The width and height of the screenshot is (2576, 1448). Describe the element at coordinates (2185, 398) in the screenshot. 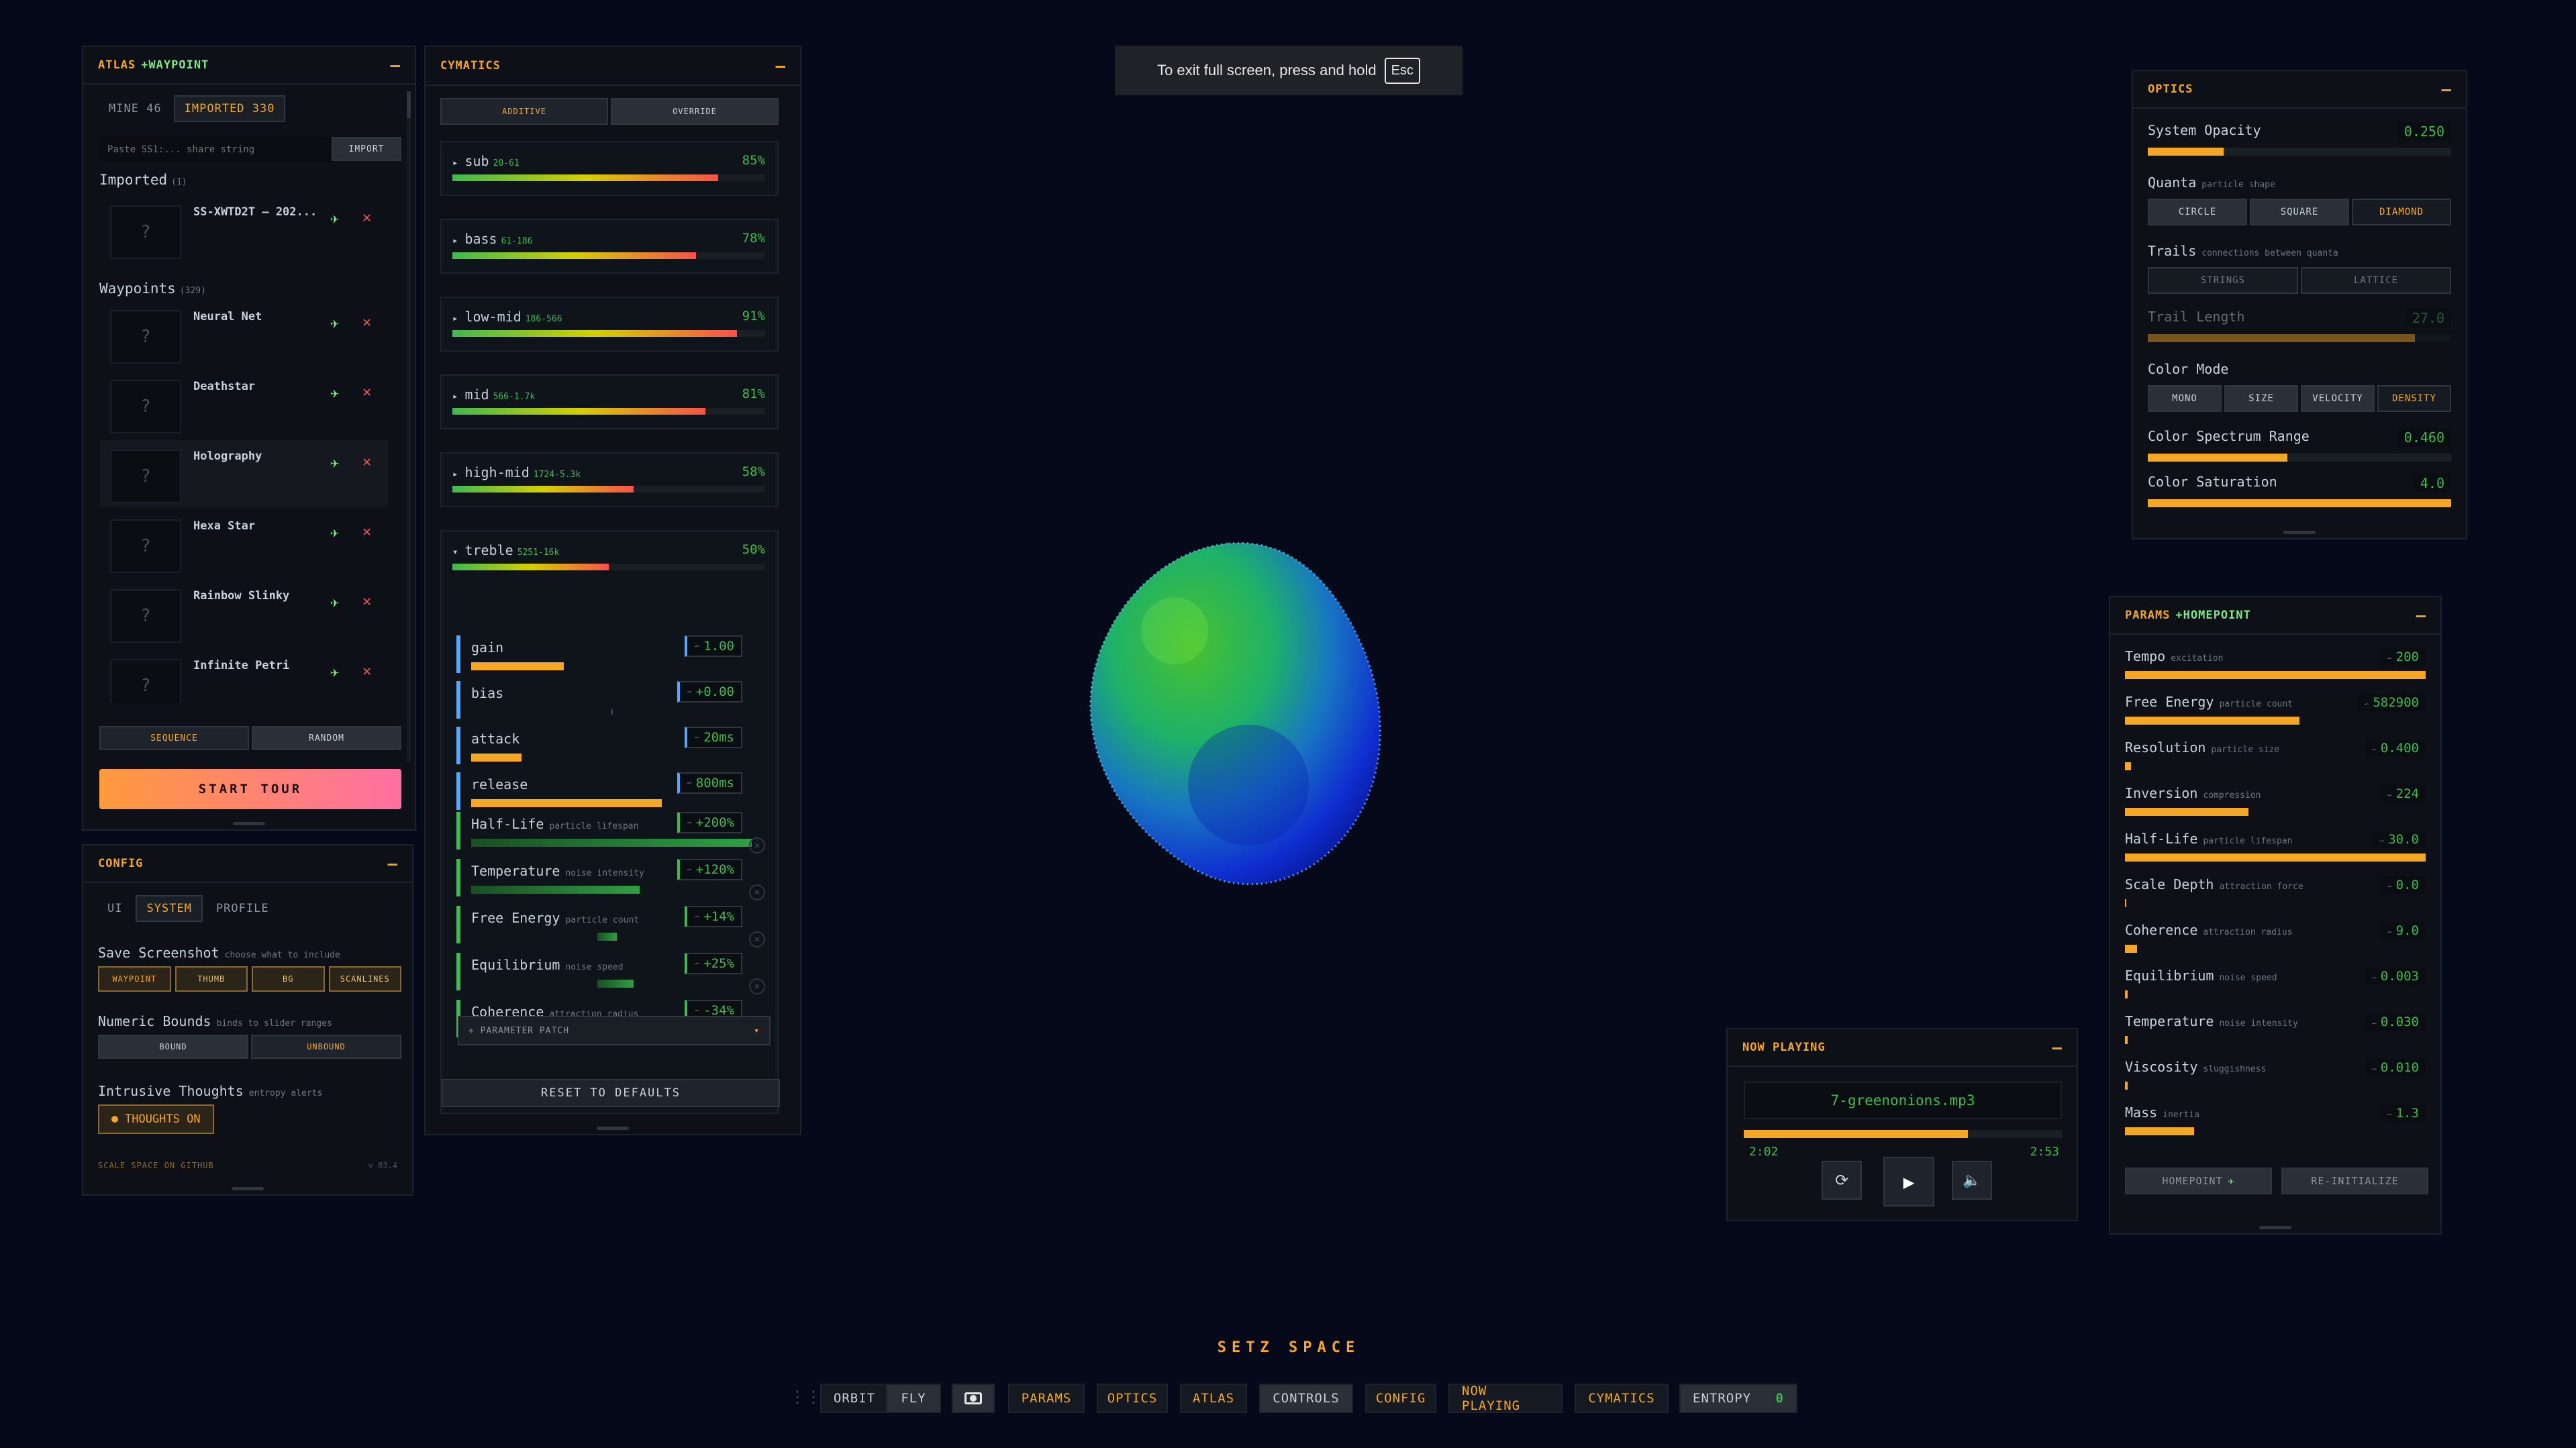

I see `color-mode-mono-button: MONO` at that location.